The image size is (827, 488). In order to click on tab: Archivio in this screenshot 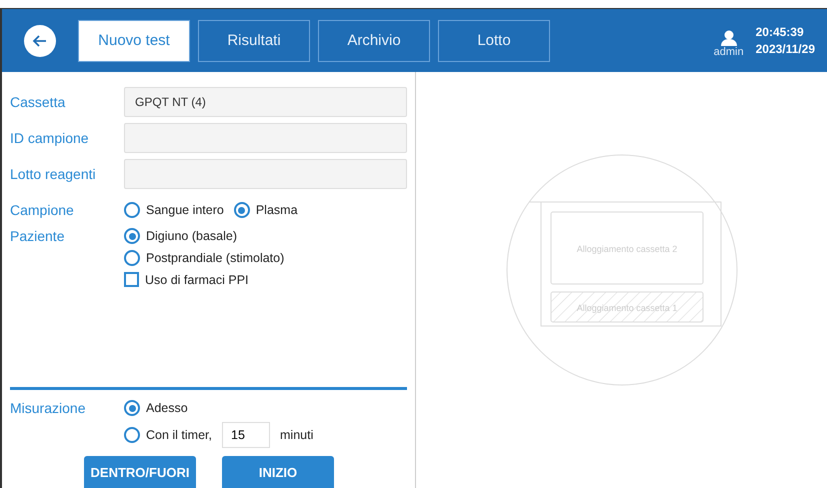, I will do `click(374, 41)`.